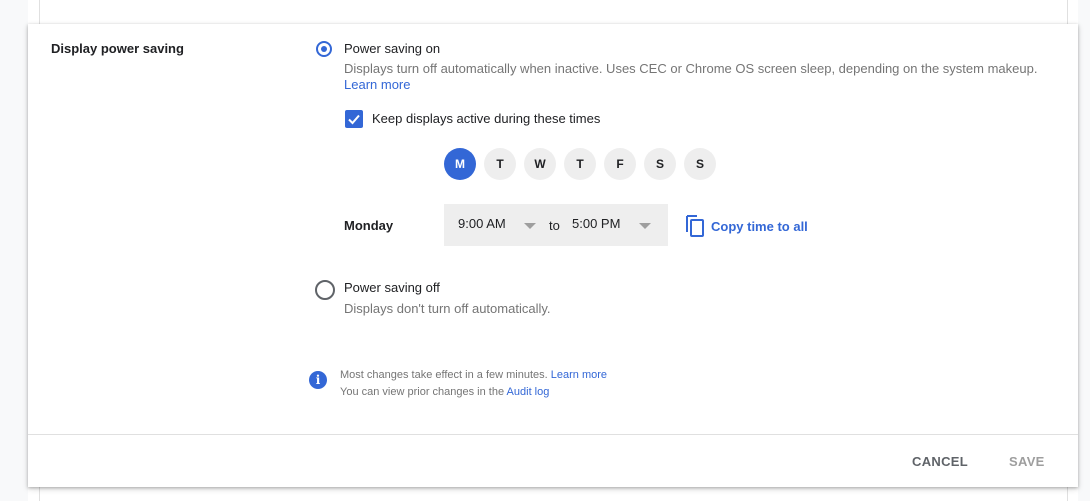 The width and height of the screenshot is (1090, 501). I want to click on day-wednesday: W, so click(540, 164).